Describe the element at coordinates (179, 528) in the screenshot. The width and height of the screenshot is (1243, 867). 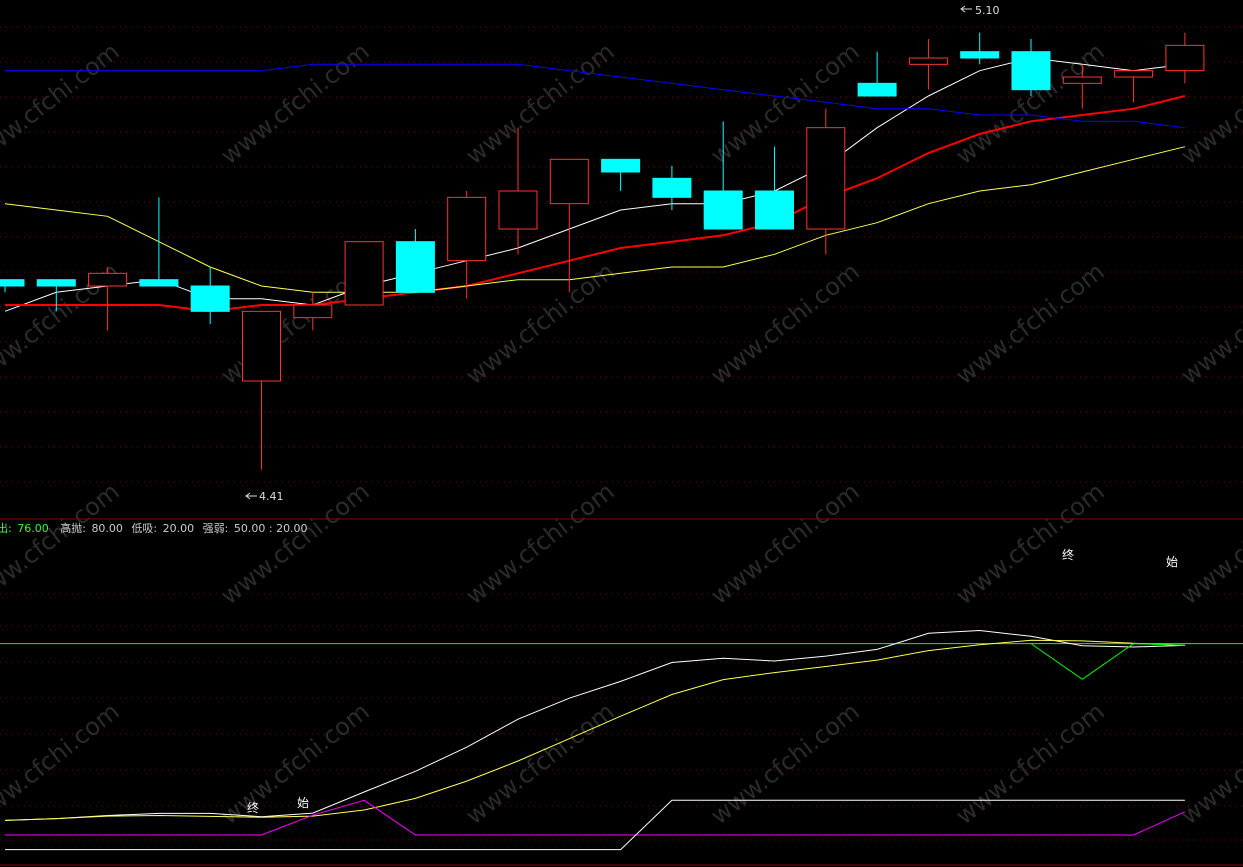
I see `low-buy-value: 20.00` at that location.